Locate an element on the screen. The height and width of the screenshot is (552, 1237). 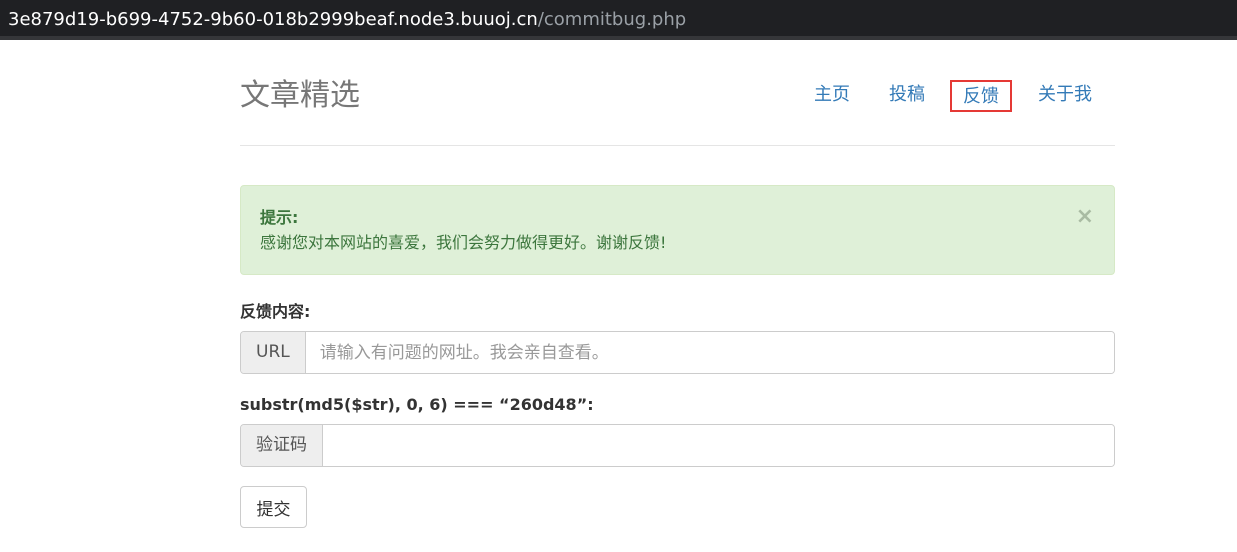
nav-about: 关于我 is located at coordinates (1065, 96).